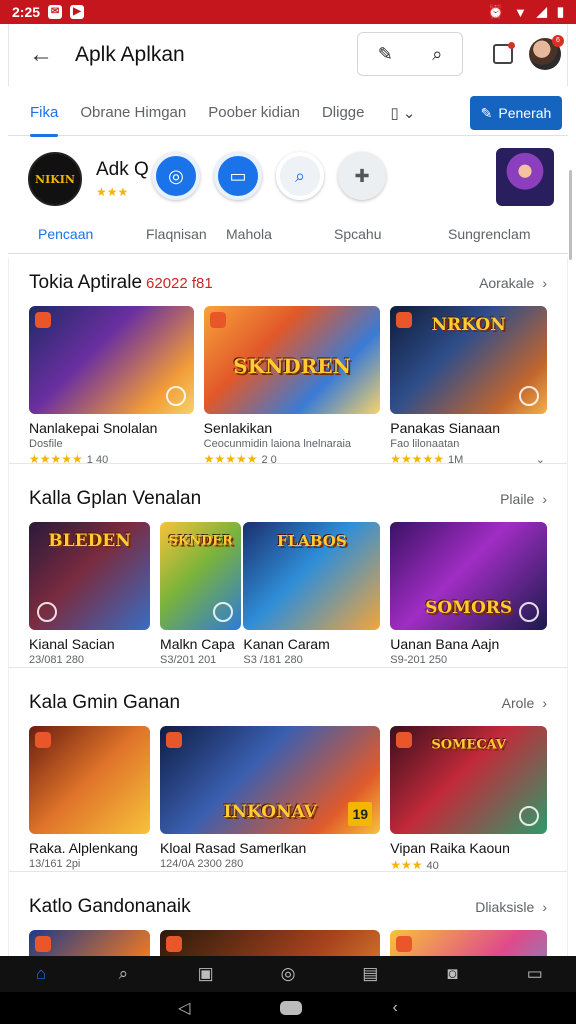  I want to click on primary-action-button: ✎ Penerah, so click(516, 113).